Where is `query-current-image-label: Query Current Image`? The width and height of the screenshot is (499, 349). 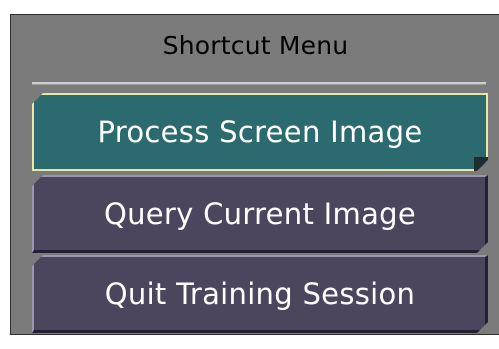
query-current-image-label: Query Current Image is located at coordinates (259, 214).